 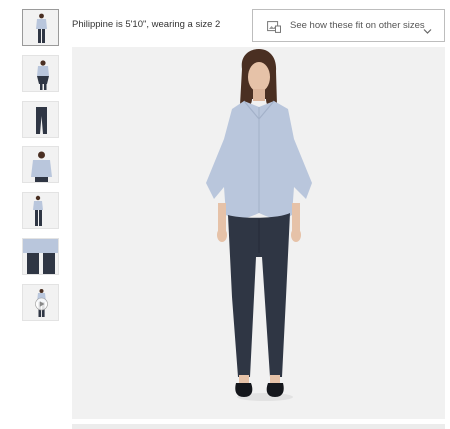 What do you see at coordinates (40, 302) in the screenshot?
I see `thumbnail-7-video` at bounding box center [40, 302].